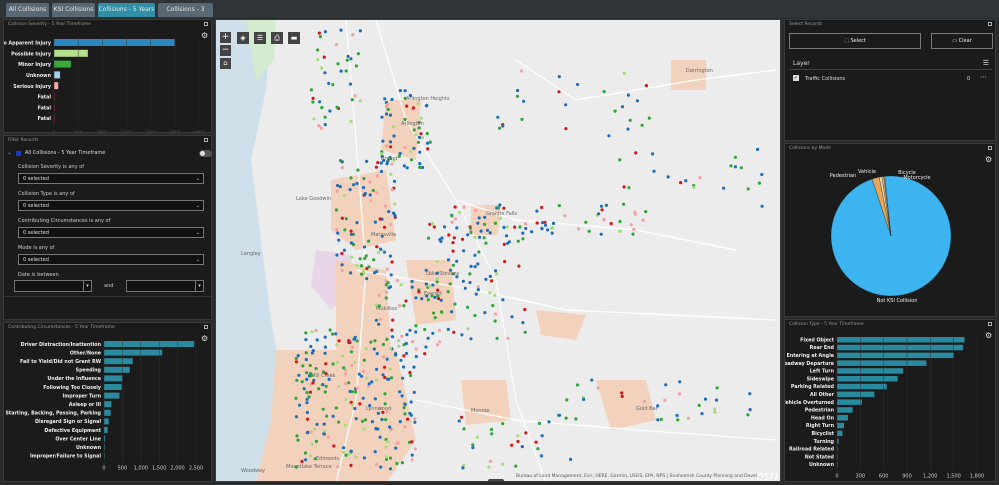 The image size is (999, 485). What do you see at coordinates (87, 286) in the screenshot?
I see `chevron-down-icon: ▾` at bounding box center [87, 286].